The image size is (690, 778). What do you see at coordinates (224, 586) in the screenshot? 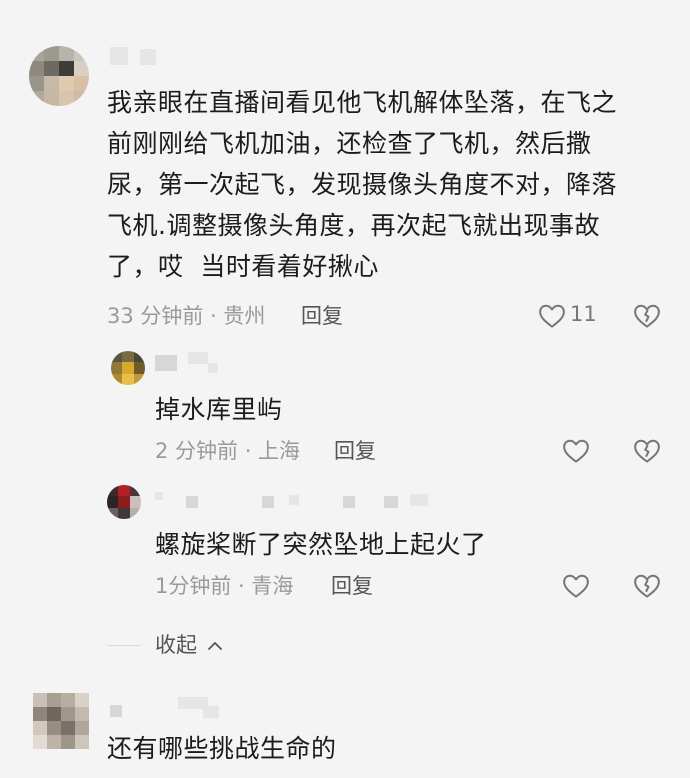
I see `reply-meta: 1分钟前 · 青海` at bounding box center [224, 586].